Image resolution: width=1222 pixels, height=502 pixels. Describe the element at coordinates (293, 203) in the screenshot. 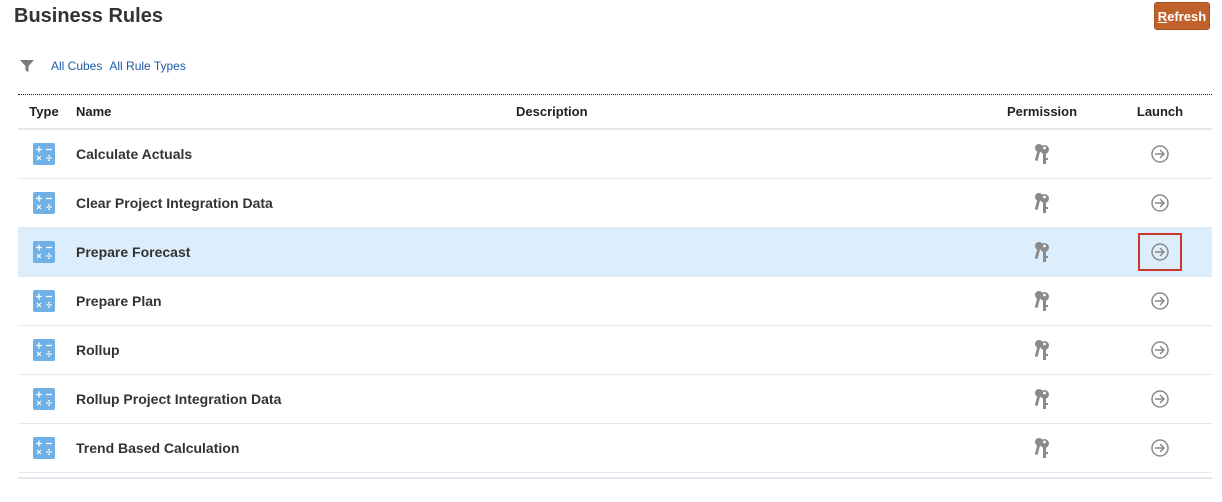

I see `rule-name: Clear Project Integration Data` at that location.